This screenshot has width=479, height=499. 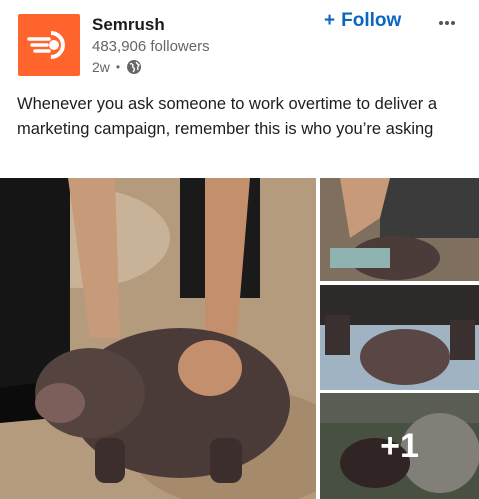 I want to click on plus-icon: +, so click(x=330, y=20).